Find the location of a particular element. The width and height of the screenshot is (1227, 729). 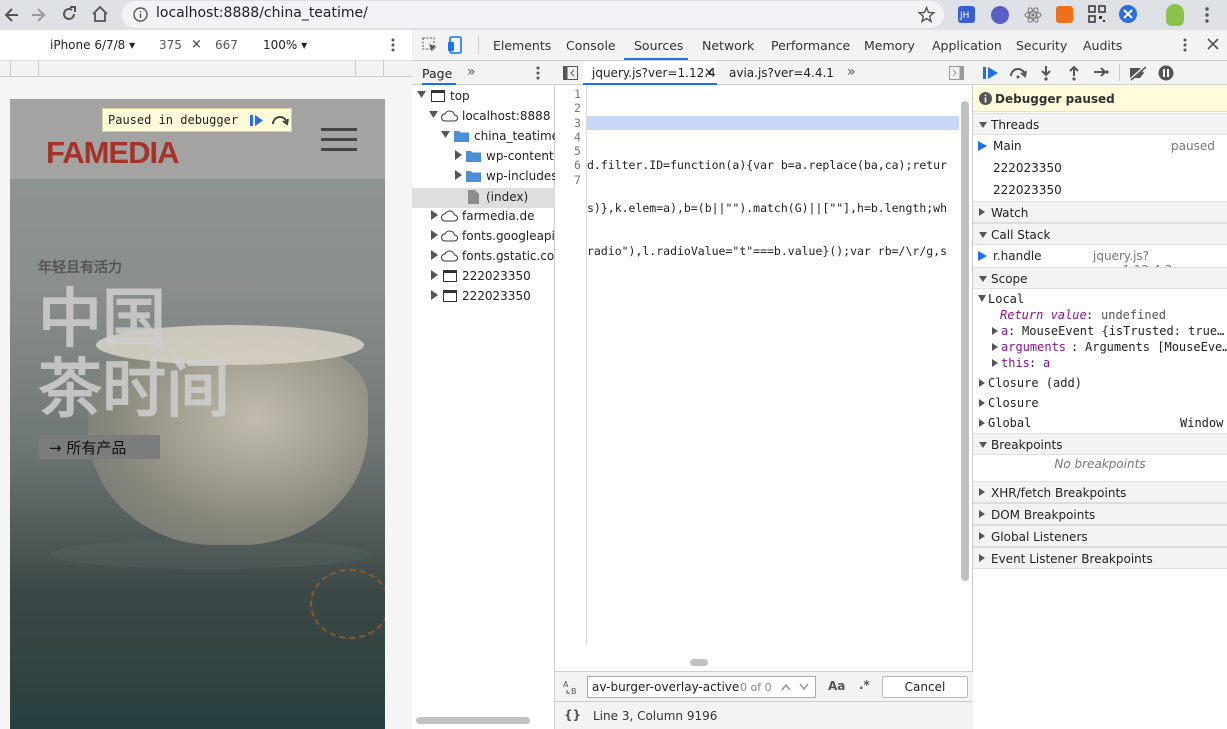

call-frame-row: r.handle jquery.js?ver=1.12.4:3 is located at coordinates (1100, 261).